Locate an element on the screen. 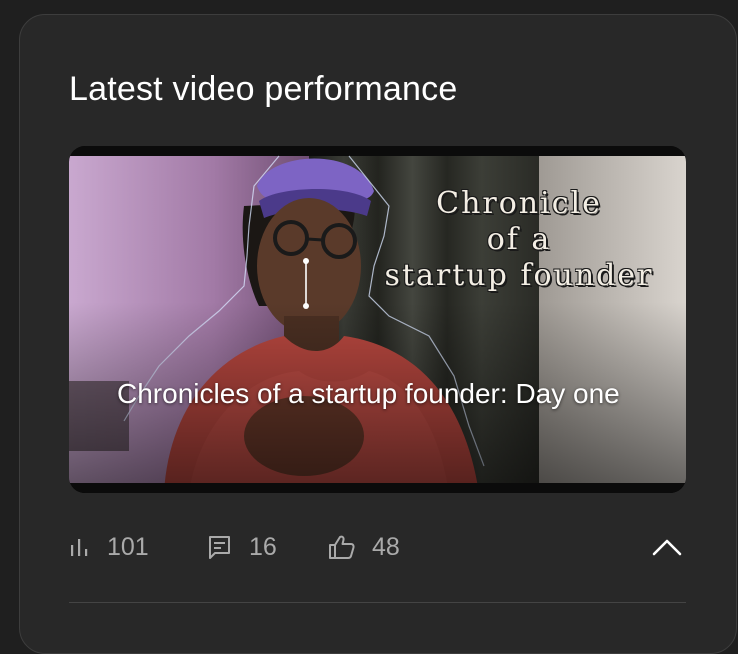 This screenshot has height=654, width=738. thumbnail-overlay-text: Chronicle of a startup founder is located at coordinates (519, 240).